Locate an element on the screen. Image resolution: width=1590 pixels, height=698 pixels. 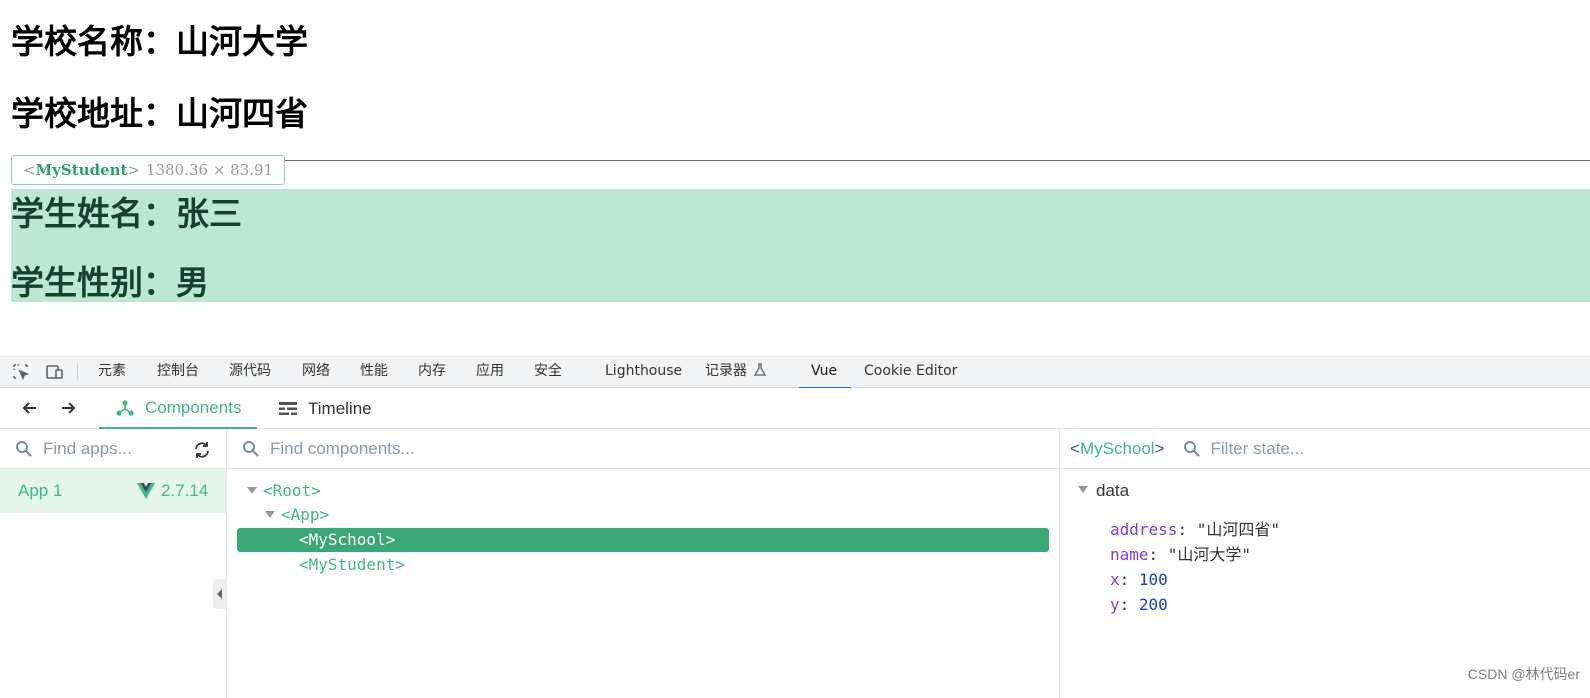
flask-icon is located at coordinates (760, 369).